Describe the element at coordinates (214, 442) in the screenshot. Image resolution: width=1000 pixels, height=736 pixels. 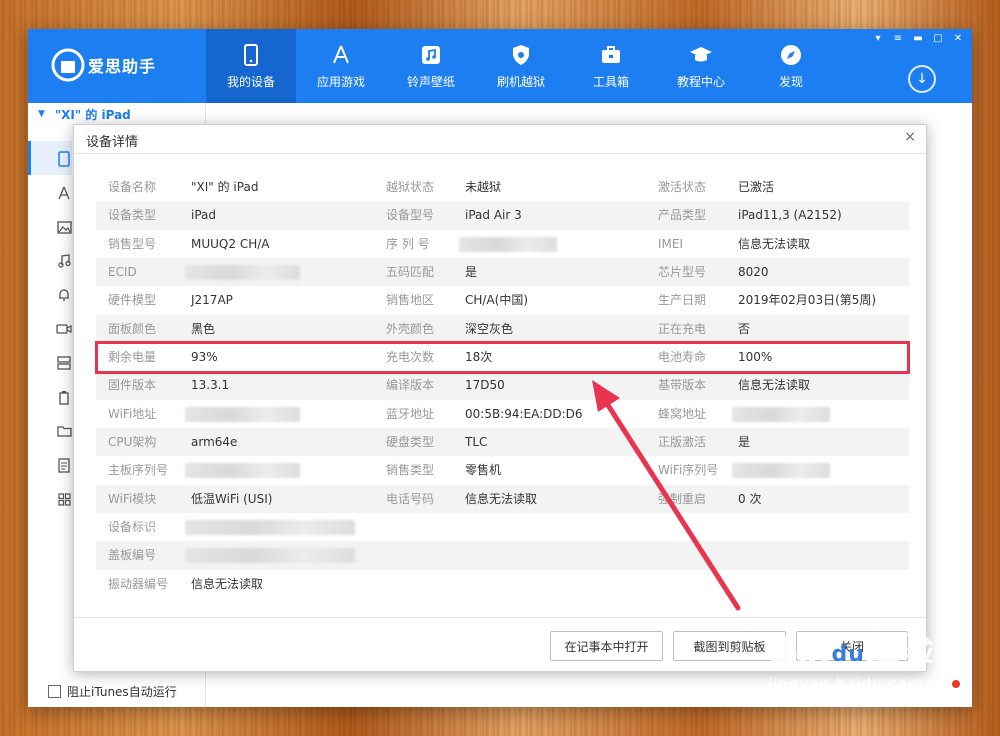
I see `info-value: arm64e` at that location.